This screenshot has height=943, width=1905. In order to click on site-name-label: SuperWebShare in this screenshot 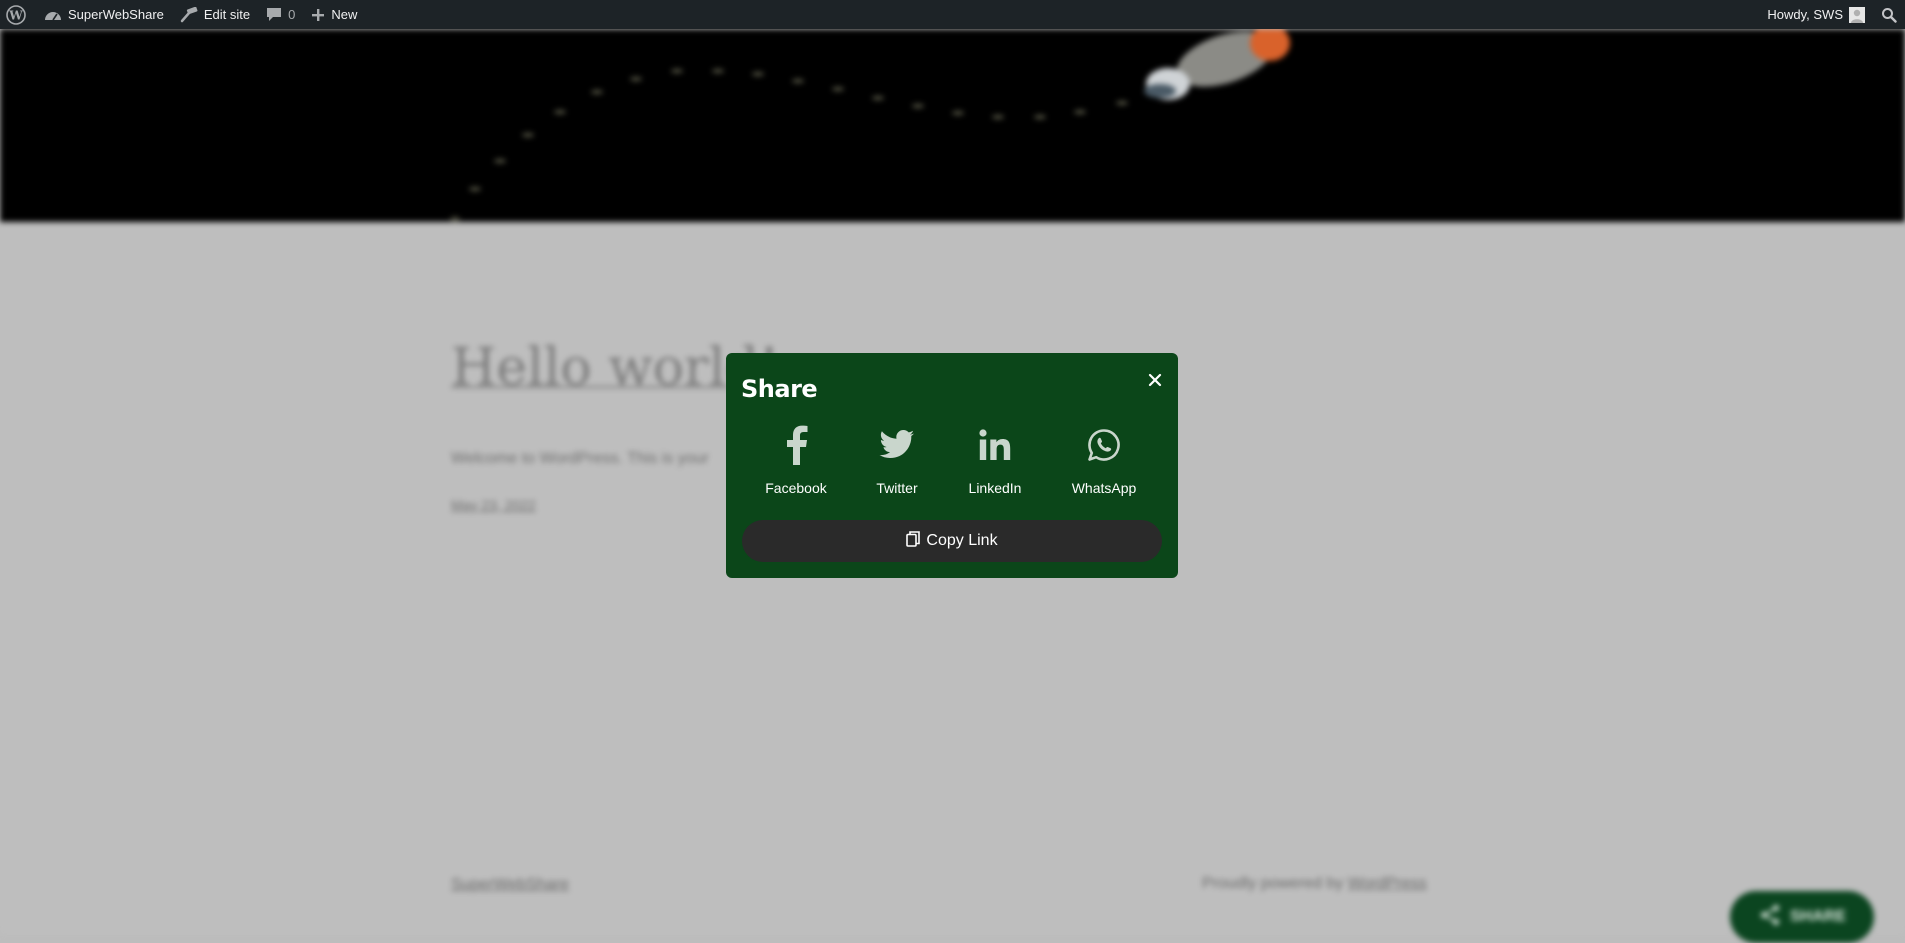, I will do `click(116, 14)`.